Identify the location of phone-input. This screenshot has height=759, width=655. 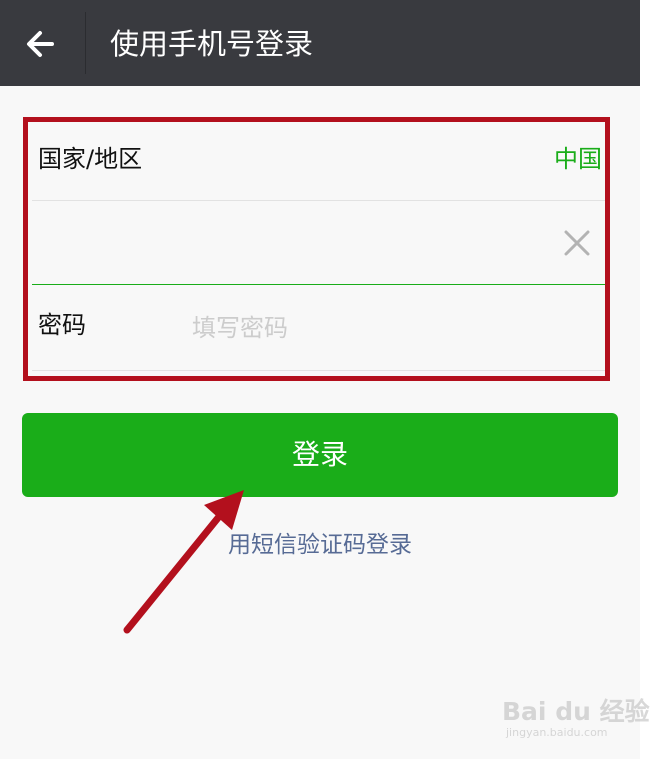
(280, 242).